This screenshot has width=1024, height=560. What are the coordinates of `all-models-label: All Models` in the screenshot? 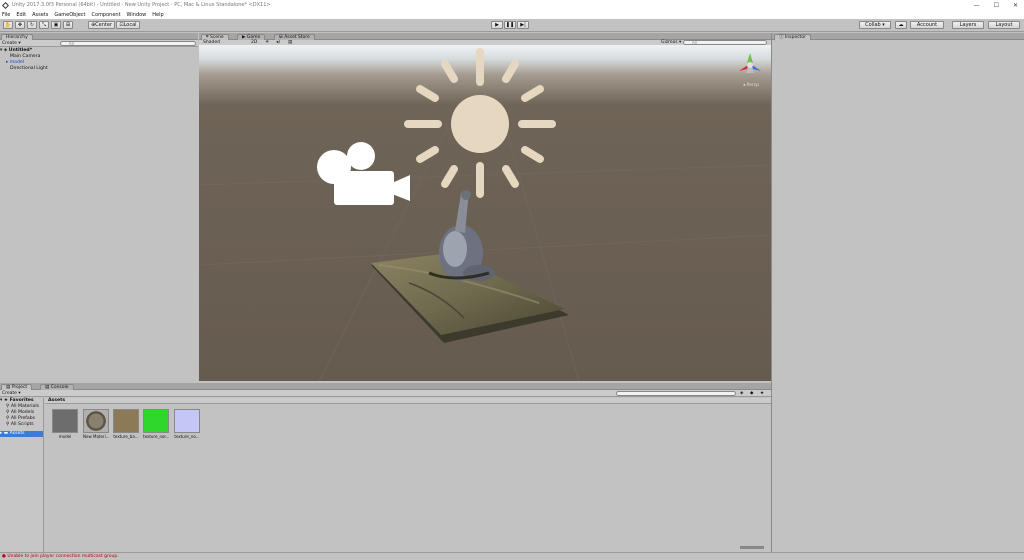 It's located at (22, 412).